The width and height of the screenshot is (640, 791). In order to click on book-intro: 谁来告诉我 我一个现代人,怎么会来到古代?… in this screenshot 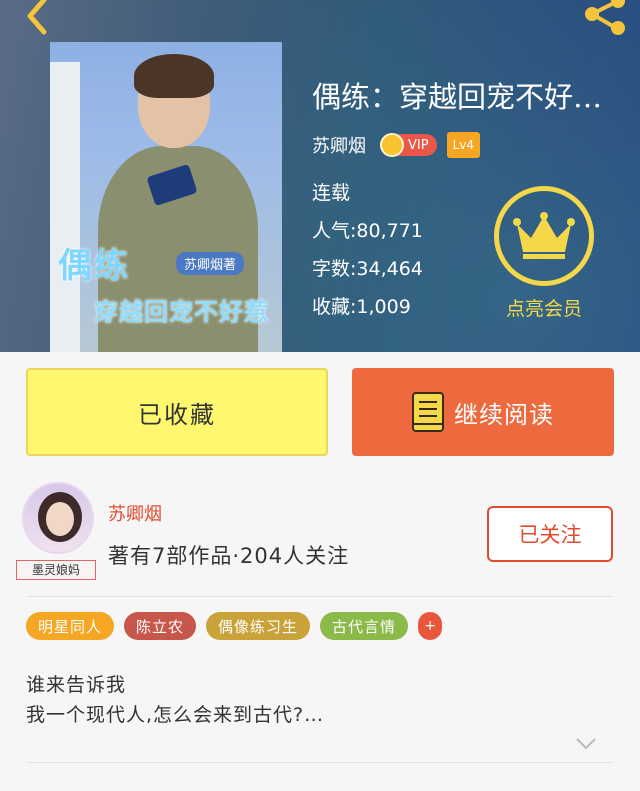, I will do `click(175, 700)`.